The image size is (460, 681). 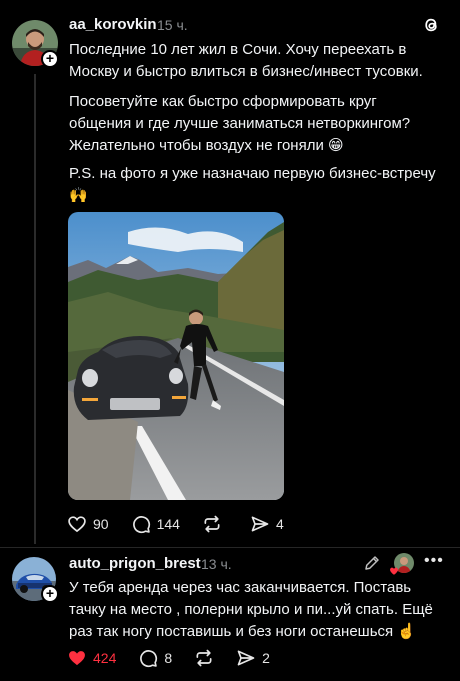 What do you see at coordinates (216, 564) in the screenshot?
I see `reply-time: 13 ч.` at bounding box center [216, 564].